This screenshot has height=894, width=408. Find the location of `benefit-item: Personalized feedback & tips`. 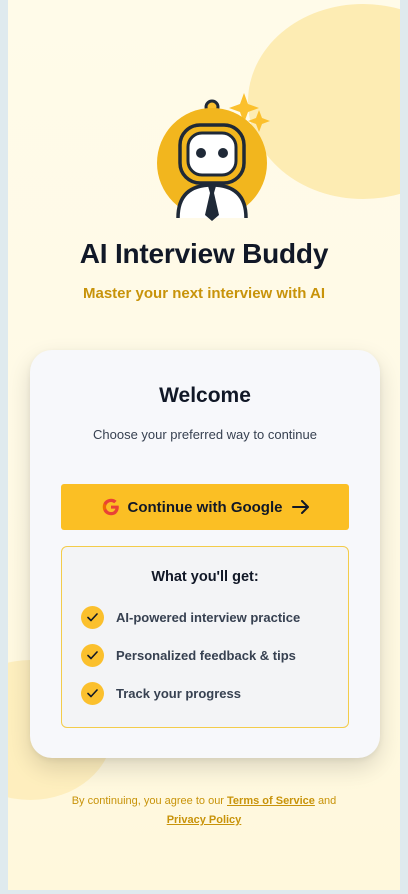

benefit-item: Personalized feedback & tips is located at coordinates (188, 655).